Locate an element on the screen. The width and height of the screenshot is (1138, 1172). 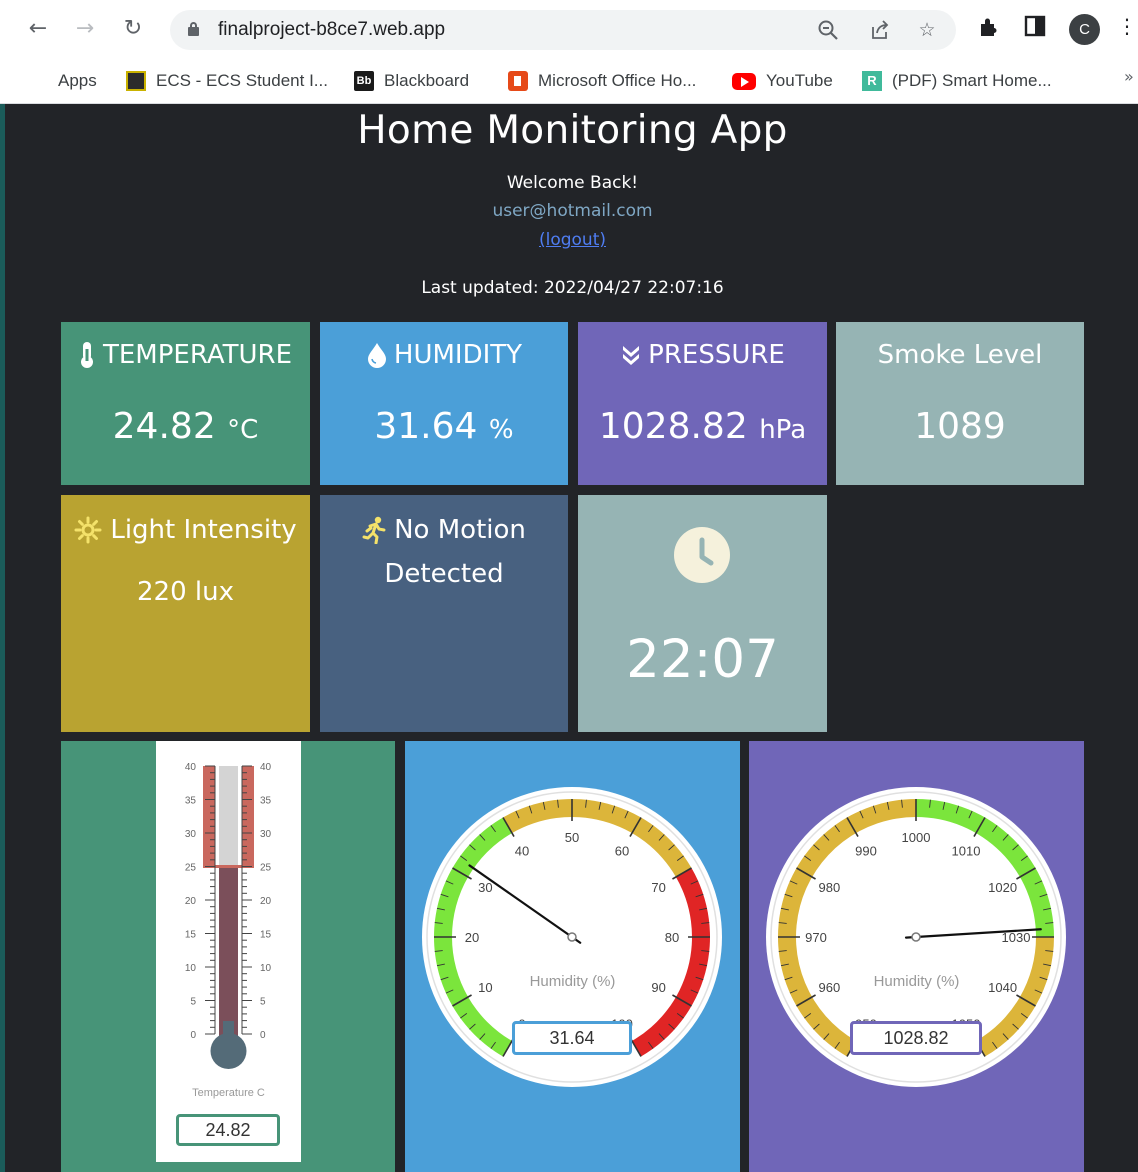
welcome-text: Welcome Back! is located at coordinates (572, 183).